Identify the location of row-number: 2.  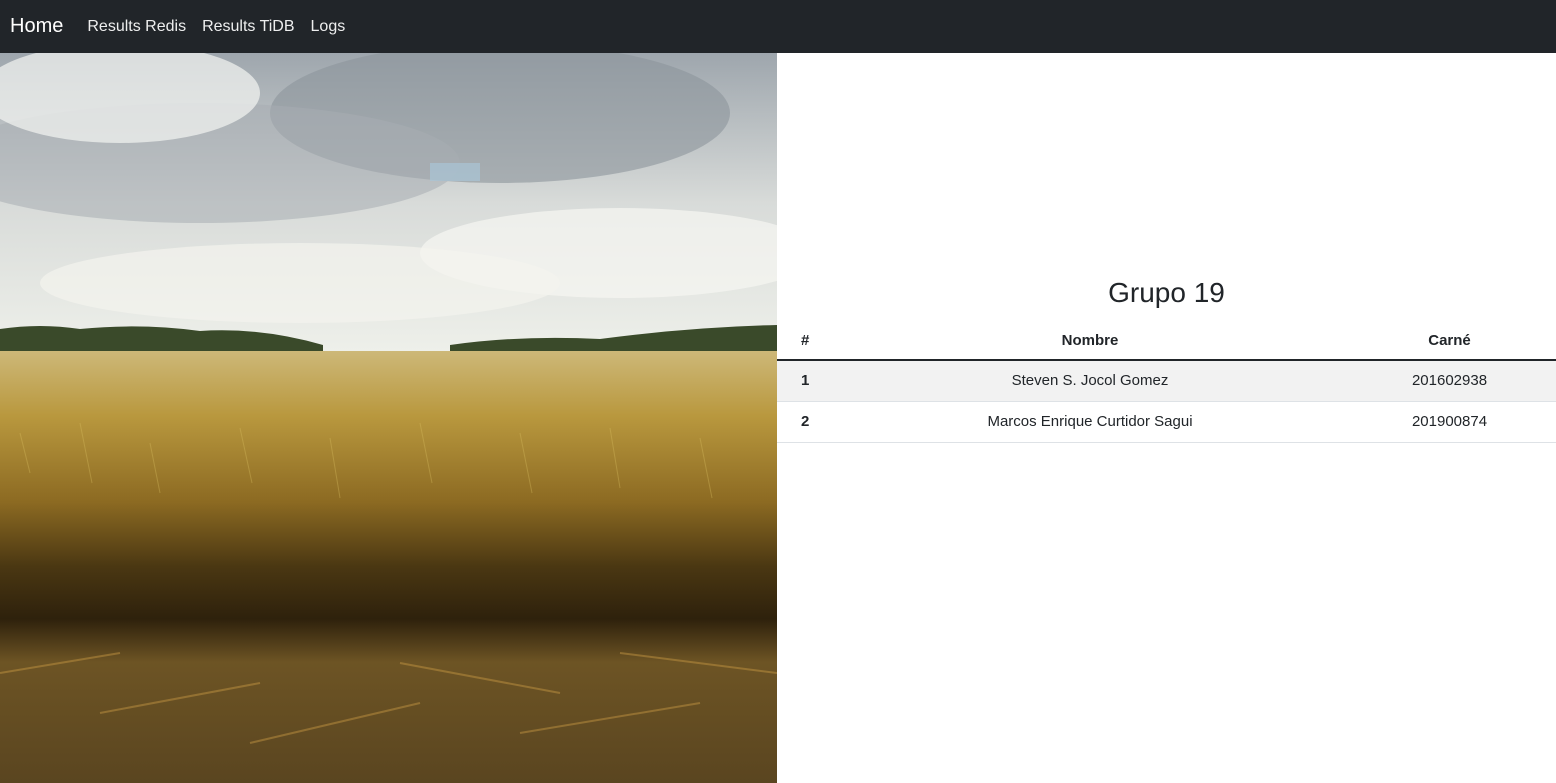
(807, 422).